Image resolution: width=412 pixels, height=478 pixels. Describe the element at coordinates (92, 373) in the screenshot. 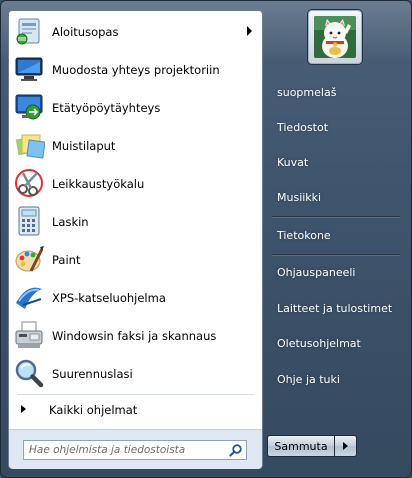

I see `program-label: Suurennuslasi` at that location.